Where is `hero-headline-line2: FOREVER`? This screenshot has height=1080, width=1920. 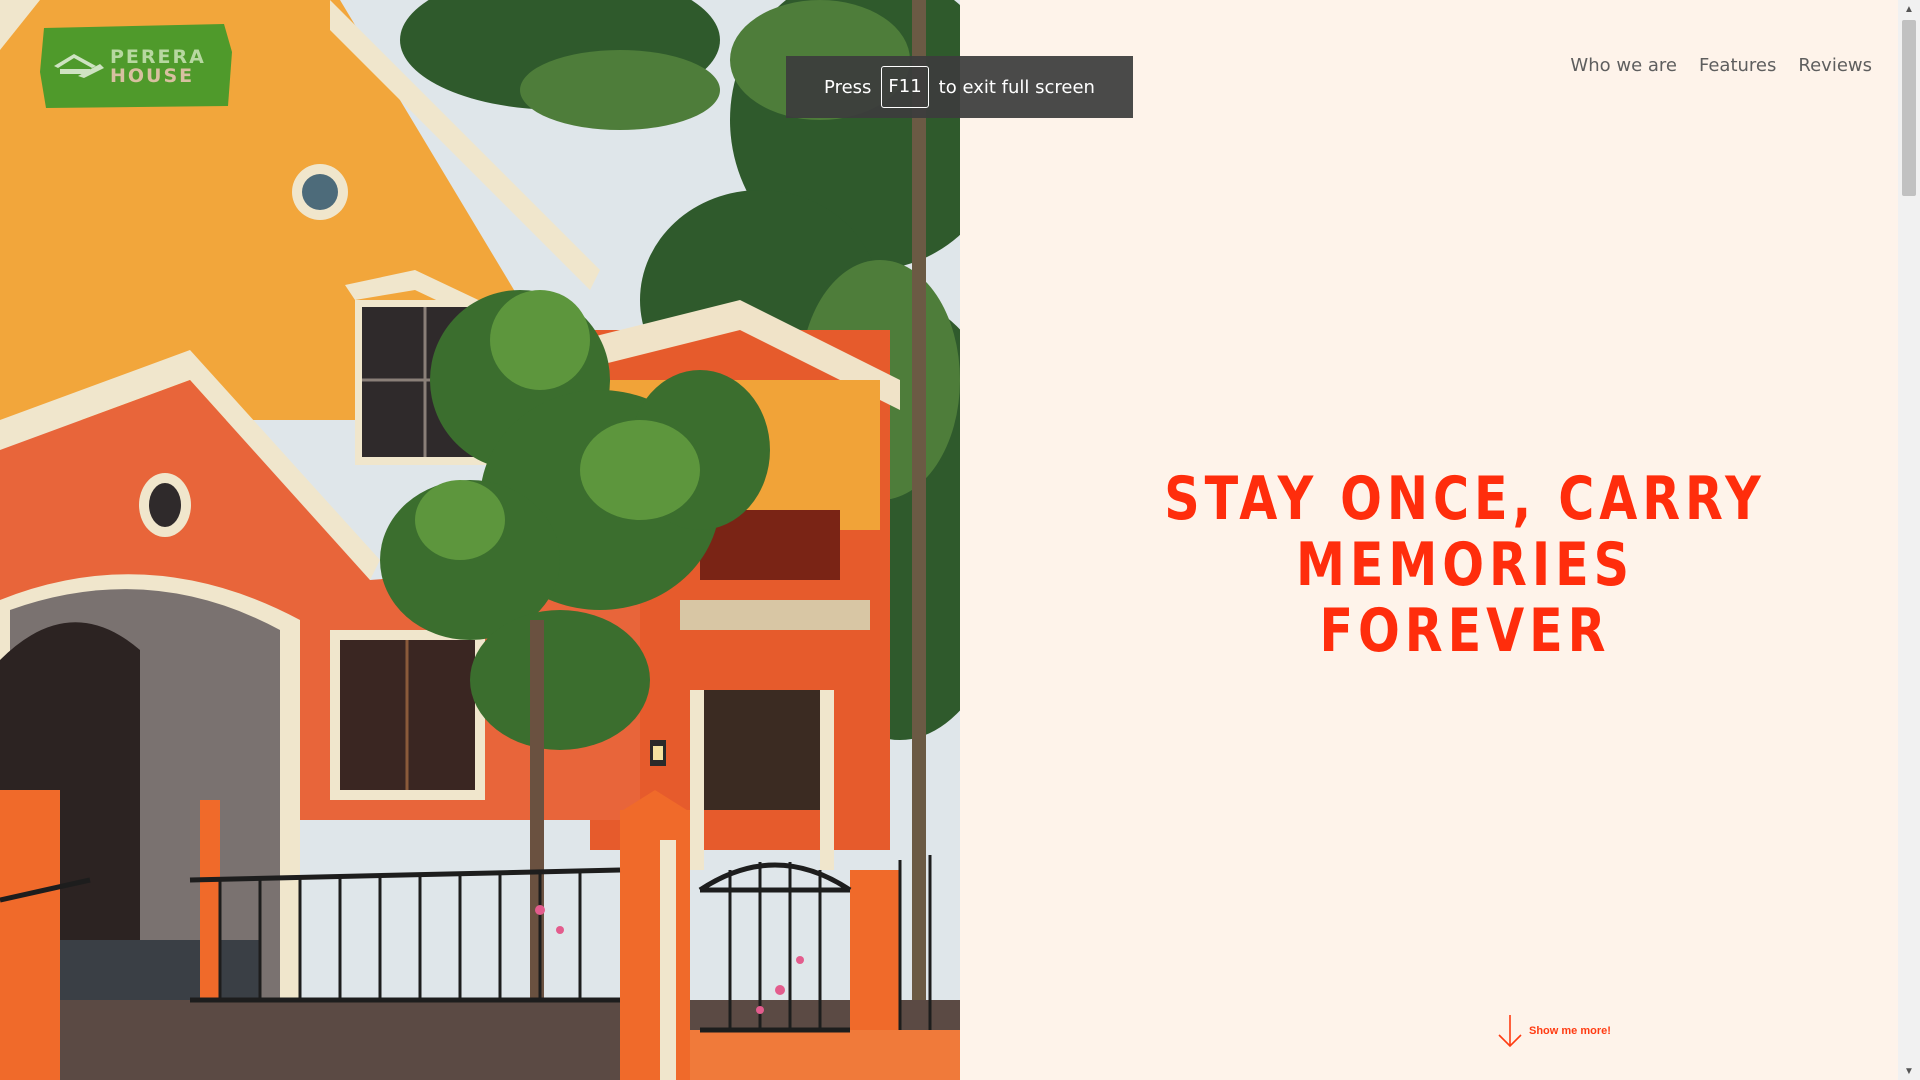
hero-headline-line2: FOREVER is located at coordinates (1465, 631).